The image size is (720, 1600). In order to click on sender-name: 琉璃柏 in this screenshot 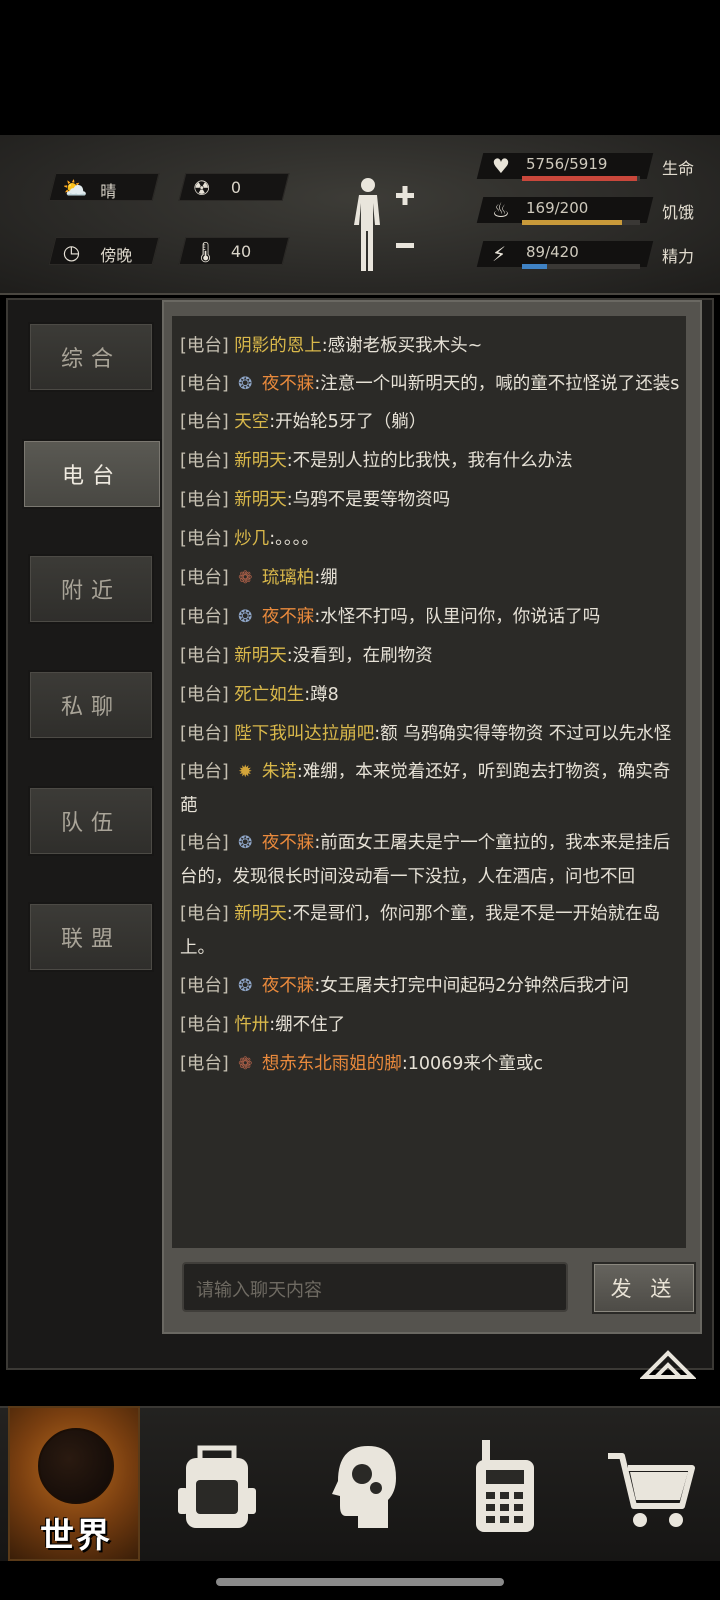, I will do `click(288, 578)`.